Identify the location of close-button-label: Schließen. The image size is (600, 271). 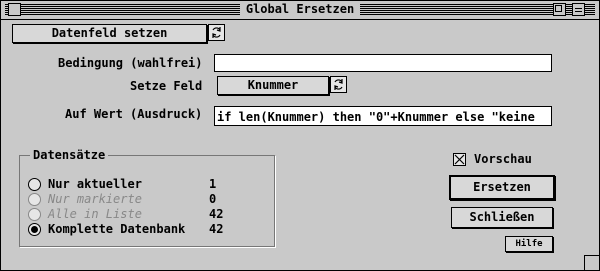
(502, 217).